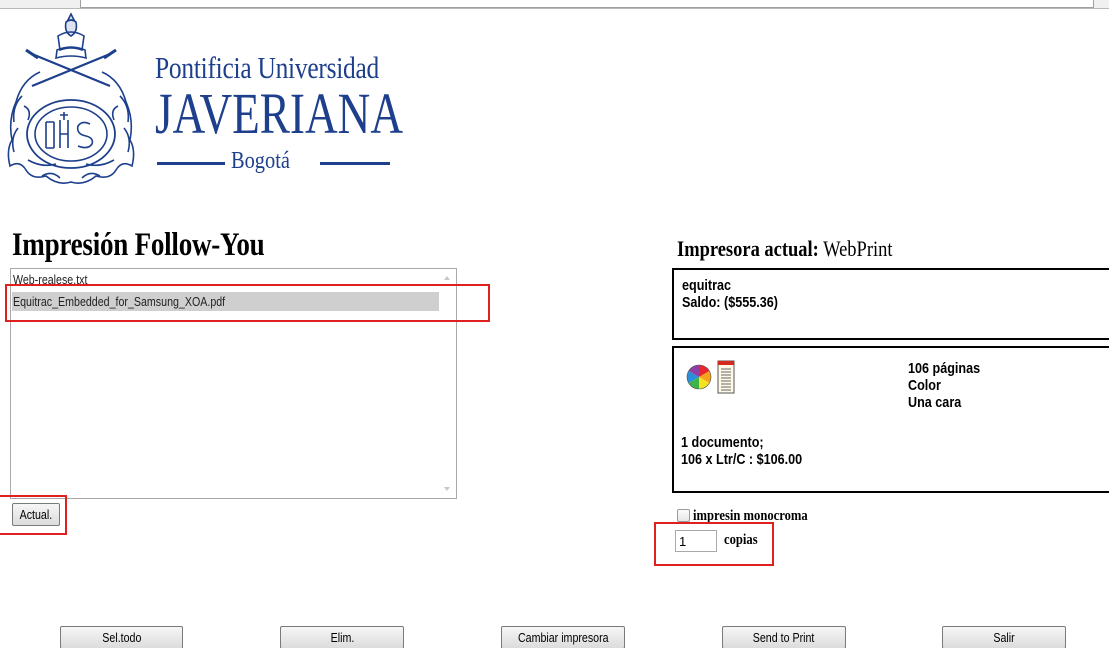 This screenshot has height=648, width=1109. What do you see at coordinates (730, 302) in the screenshot?
I see `account-balance: Saldo: ($555.36)` at bounding box center [730, 302].